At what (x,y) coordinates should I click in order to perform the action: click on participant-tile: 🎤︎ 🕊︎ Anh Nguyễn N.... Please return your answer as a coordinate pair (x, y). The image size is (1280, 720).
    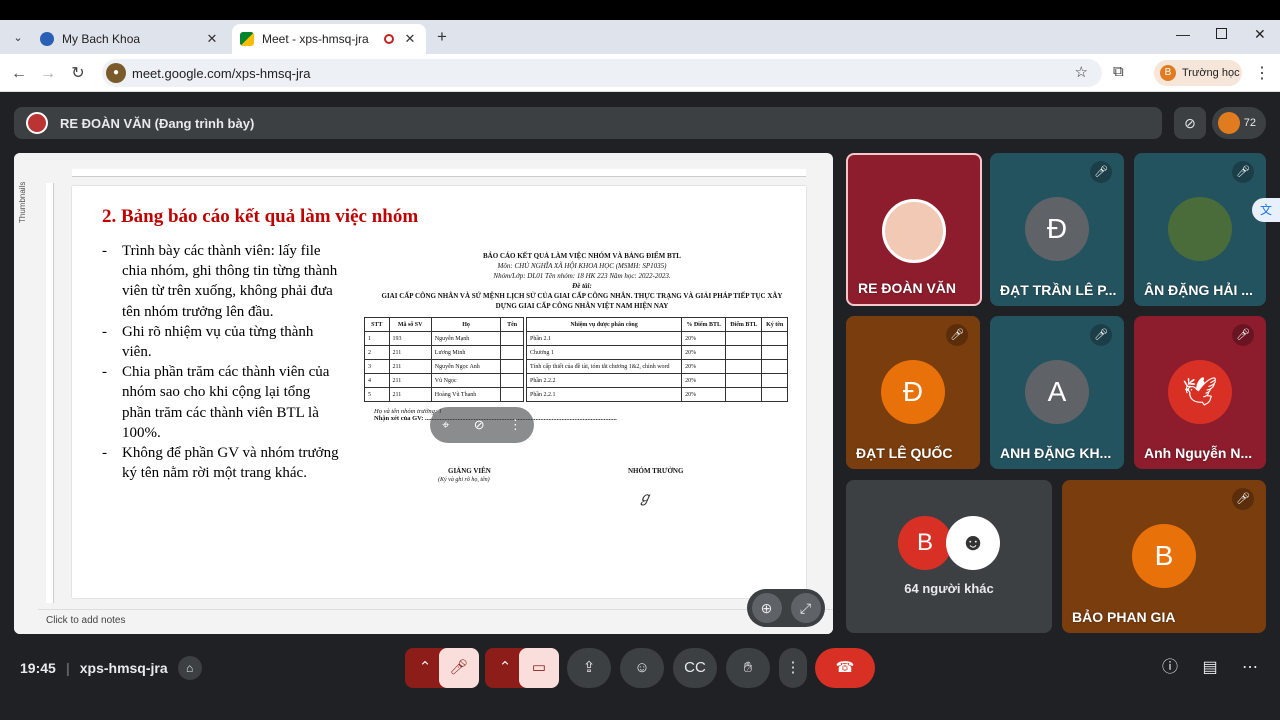
    Looking at the image, I should click on (1200, 392).